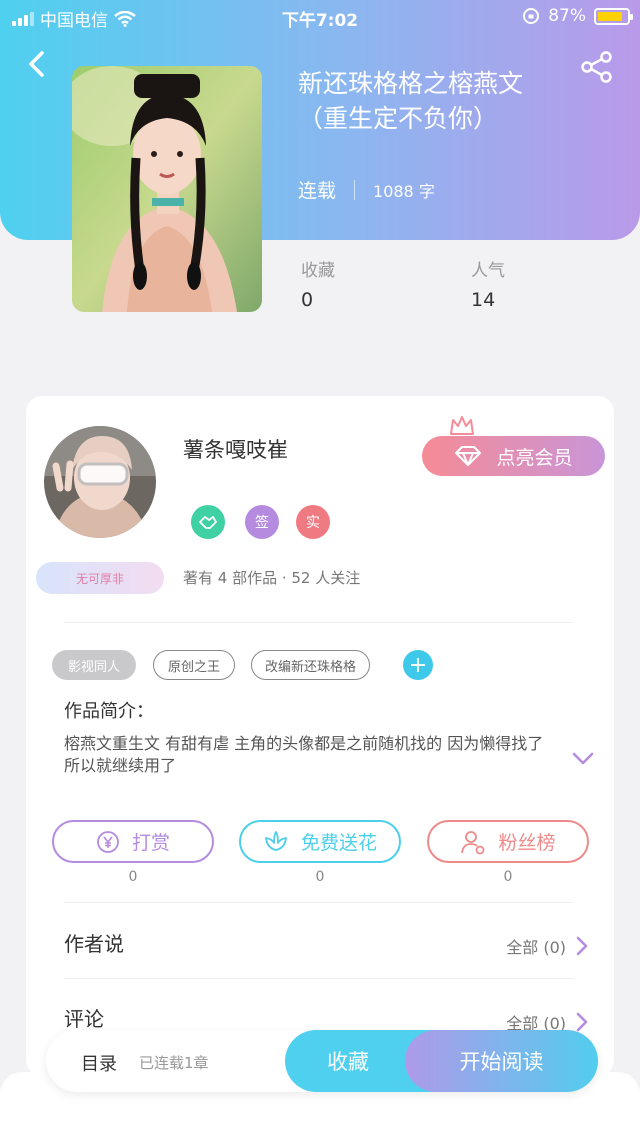  What do you see at coordinates (272, 578) in the screenshot?
I see `author-stats: 著有 4 部作品 · 52 人关注` at bounding box center [272, 578].